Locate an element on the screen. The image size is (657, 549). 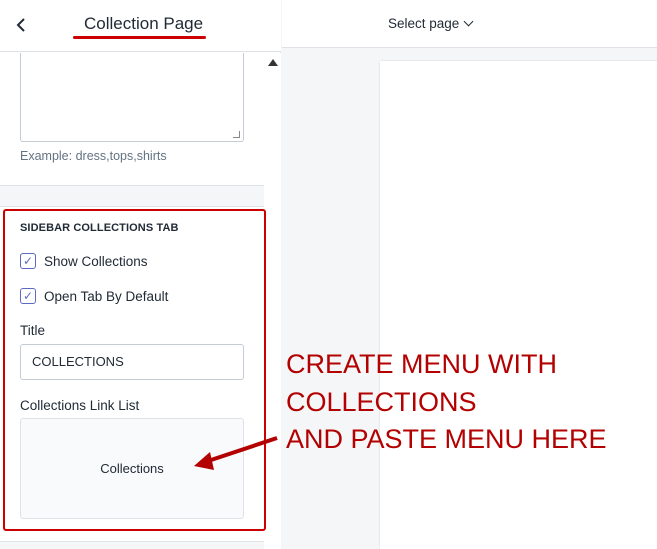
open-tab-toggle: ✓ Open Tab By Default is located at coordinates (94, 296).